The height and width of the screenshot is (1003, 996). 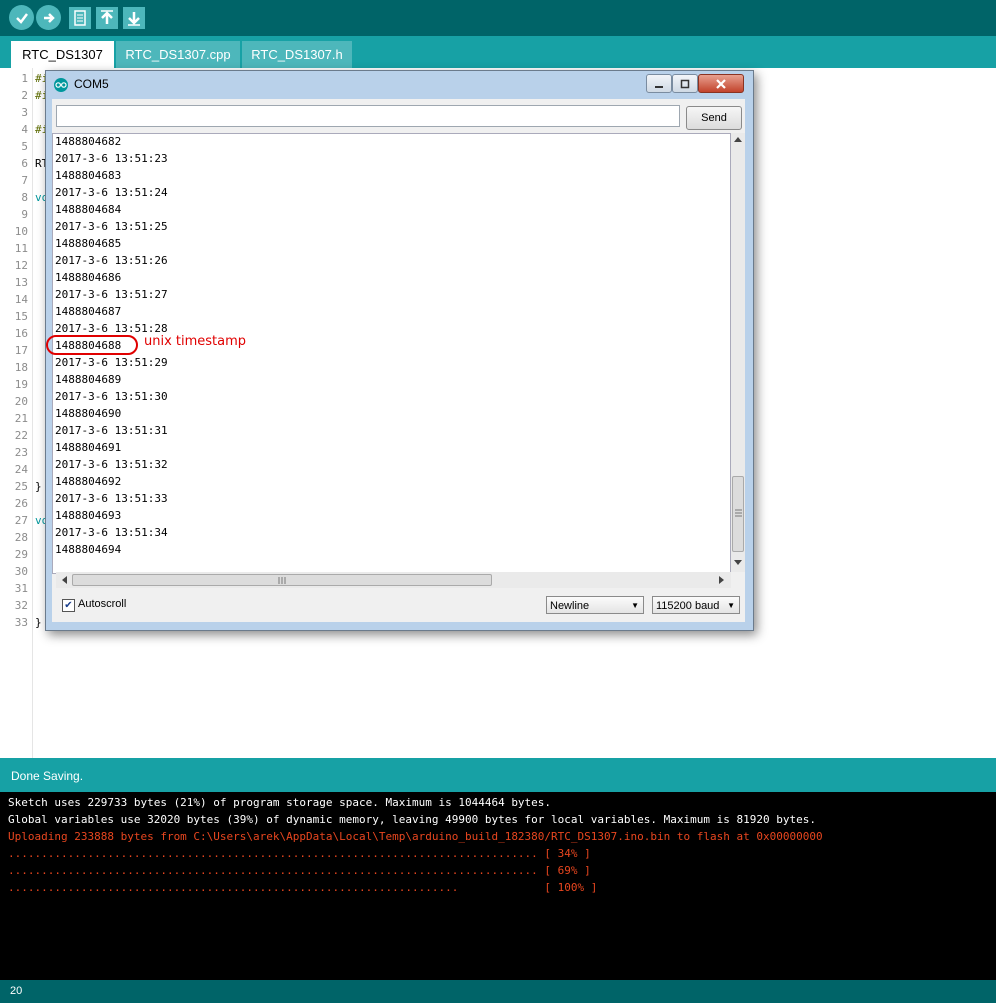 What do you see at coordinates (21, 316) in the screenshot?
I see `line-number: 15` at bounding box center [21, 316].